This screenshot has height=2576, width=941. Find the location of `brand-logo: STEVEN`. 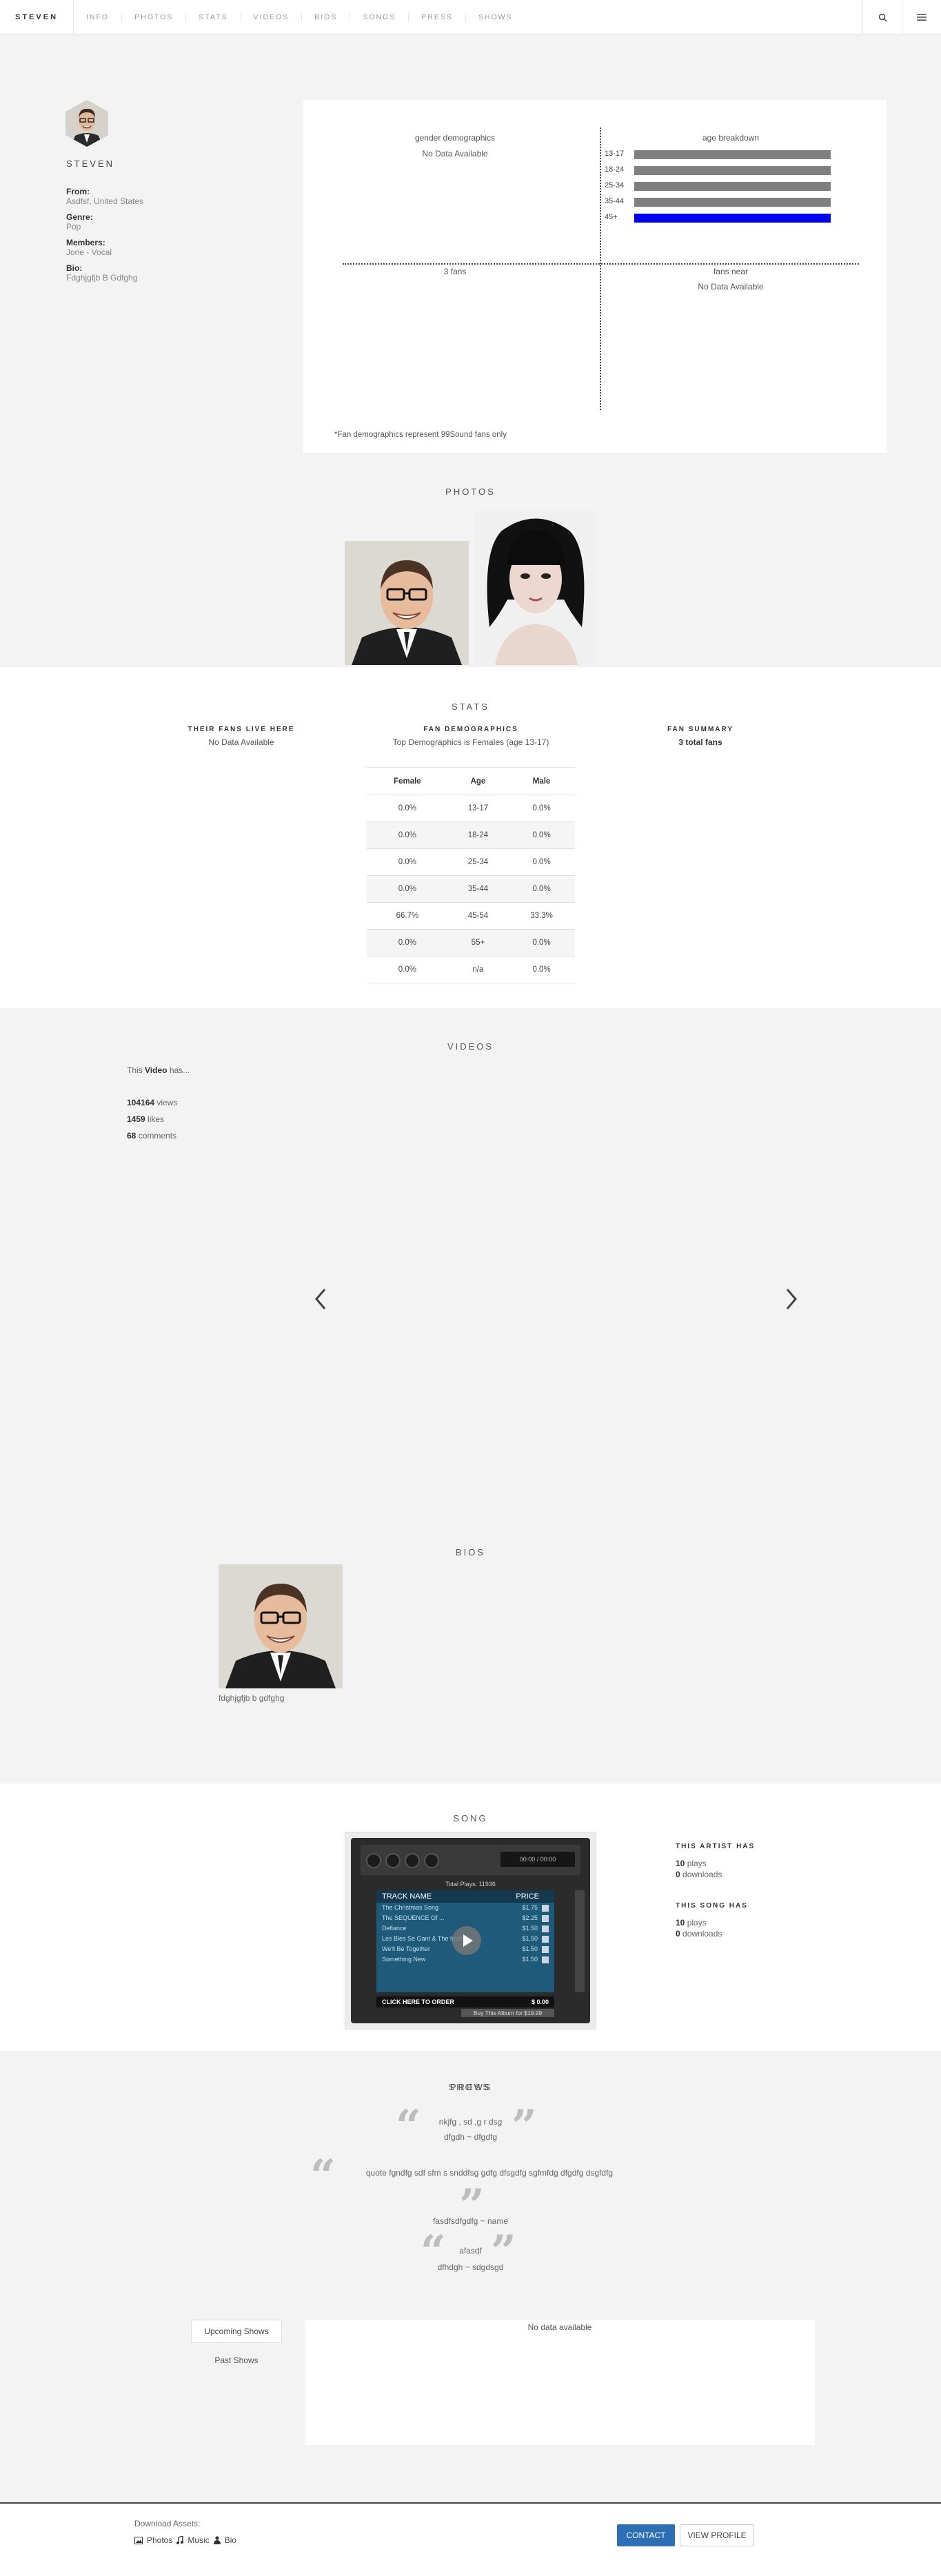

brand-logo: STEVEN is located at coordinates (37, 17).